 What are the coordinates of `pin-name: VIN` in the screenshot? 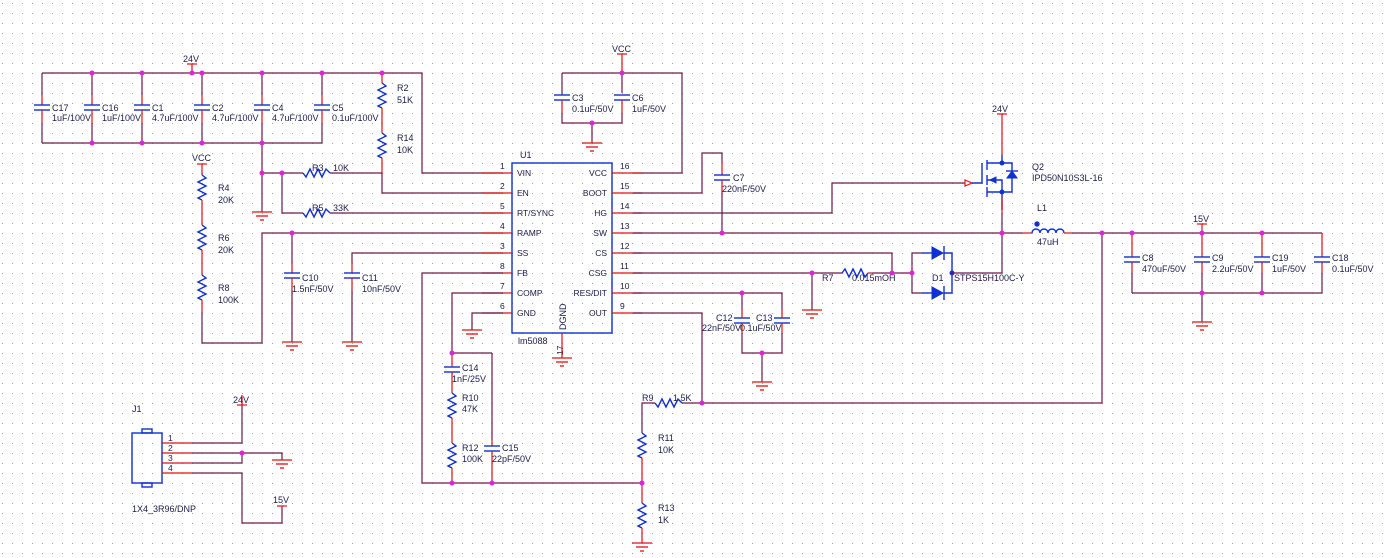 It's located at (524, 173).